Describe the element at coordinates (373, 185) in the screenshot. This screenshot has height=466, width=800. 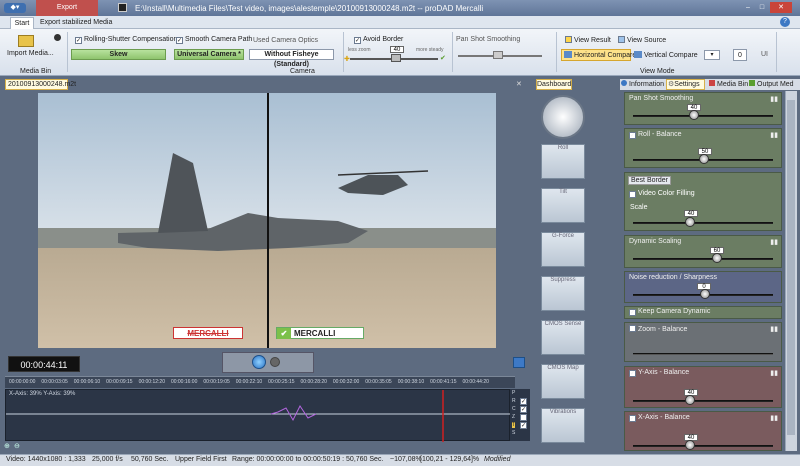
I see `helicopter` at that location.